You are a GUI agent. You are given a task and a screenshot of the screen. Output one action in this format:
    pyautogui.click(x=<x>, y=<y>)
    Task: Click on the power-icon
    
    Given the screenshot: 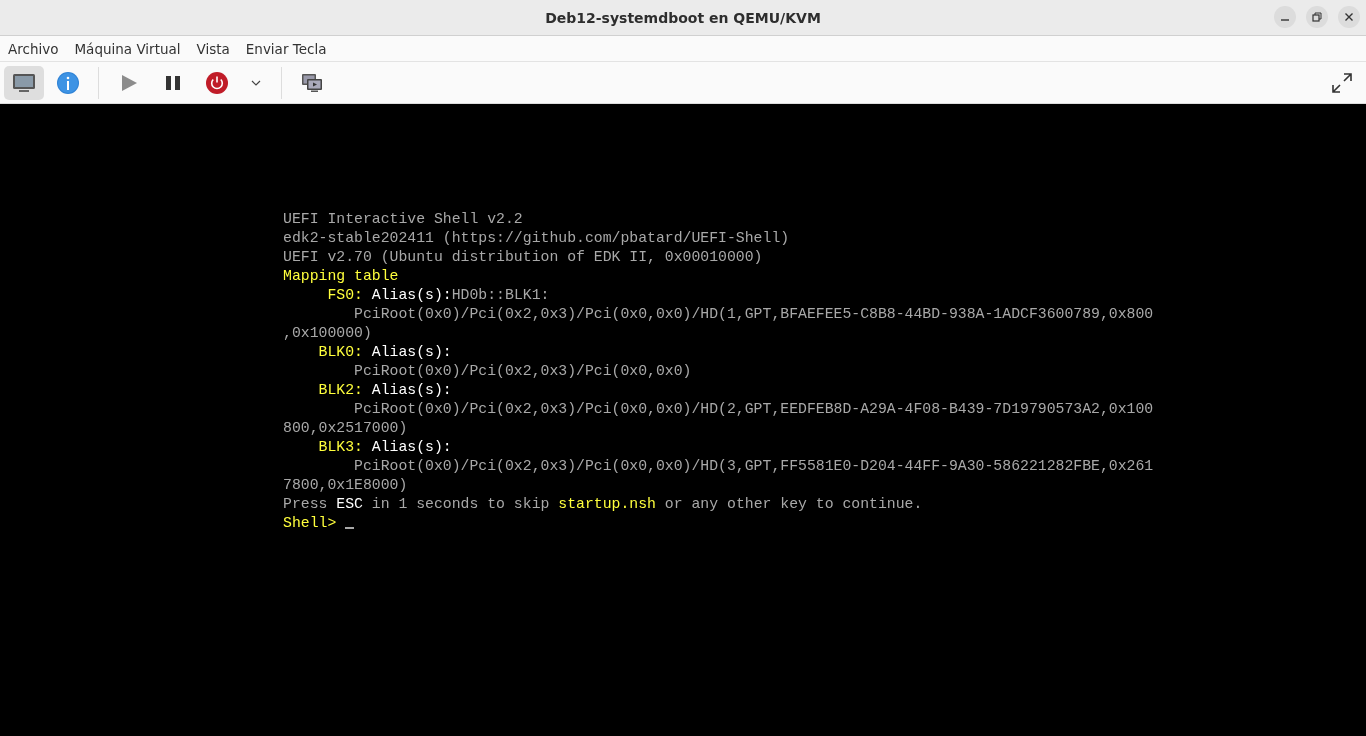 What is the action you would take?
    pyautogui.click(x=217, y=82)
    